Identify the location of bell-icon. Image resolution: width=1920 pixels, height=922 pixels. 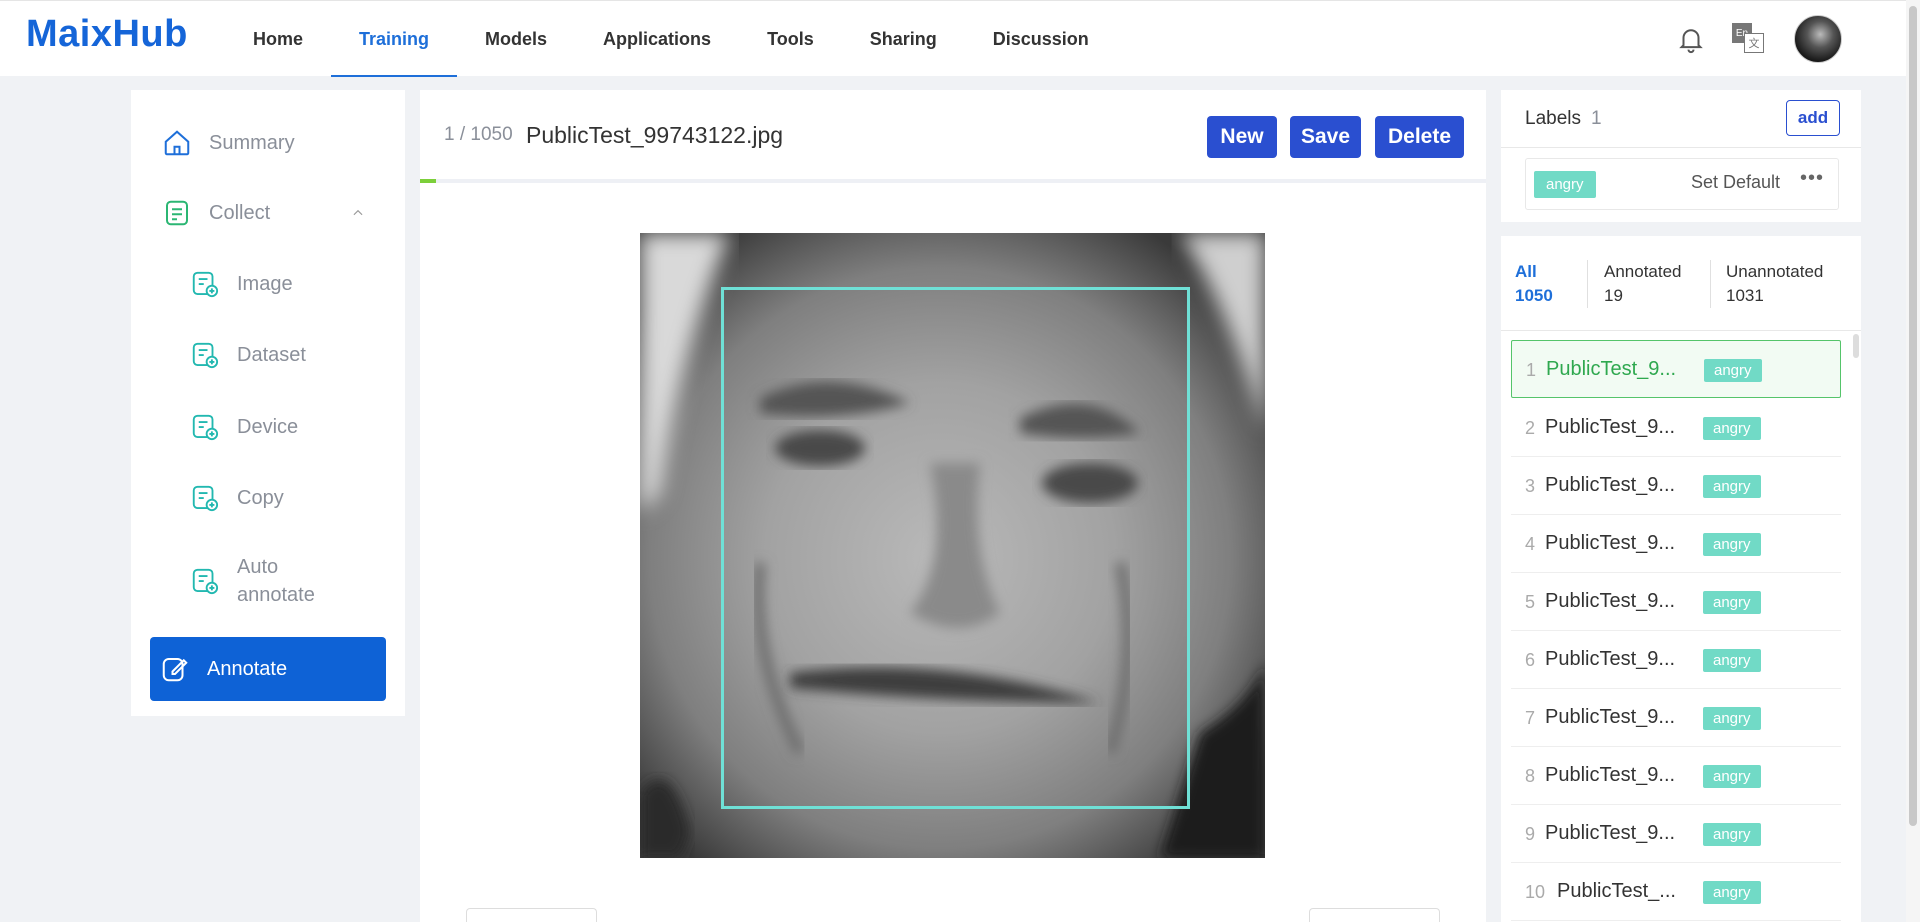
(1691, 39).